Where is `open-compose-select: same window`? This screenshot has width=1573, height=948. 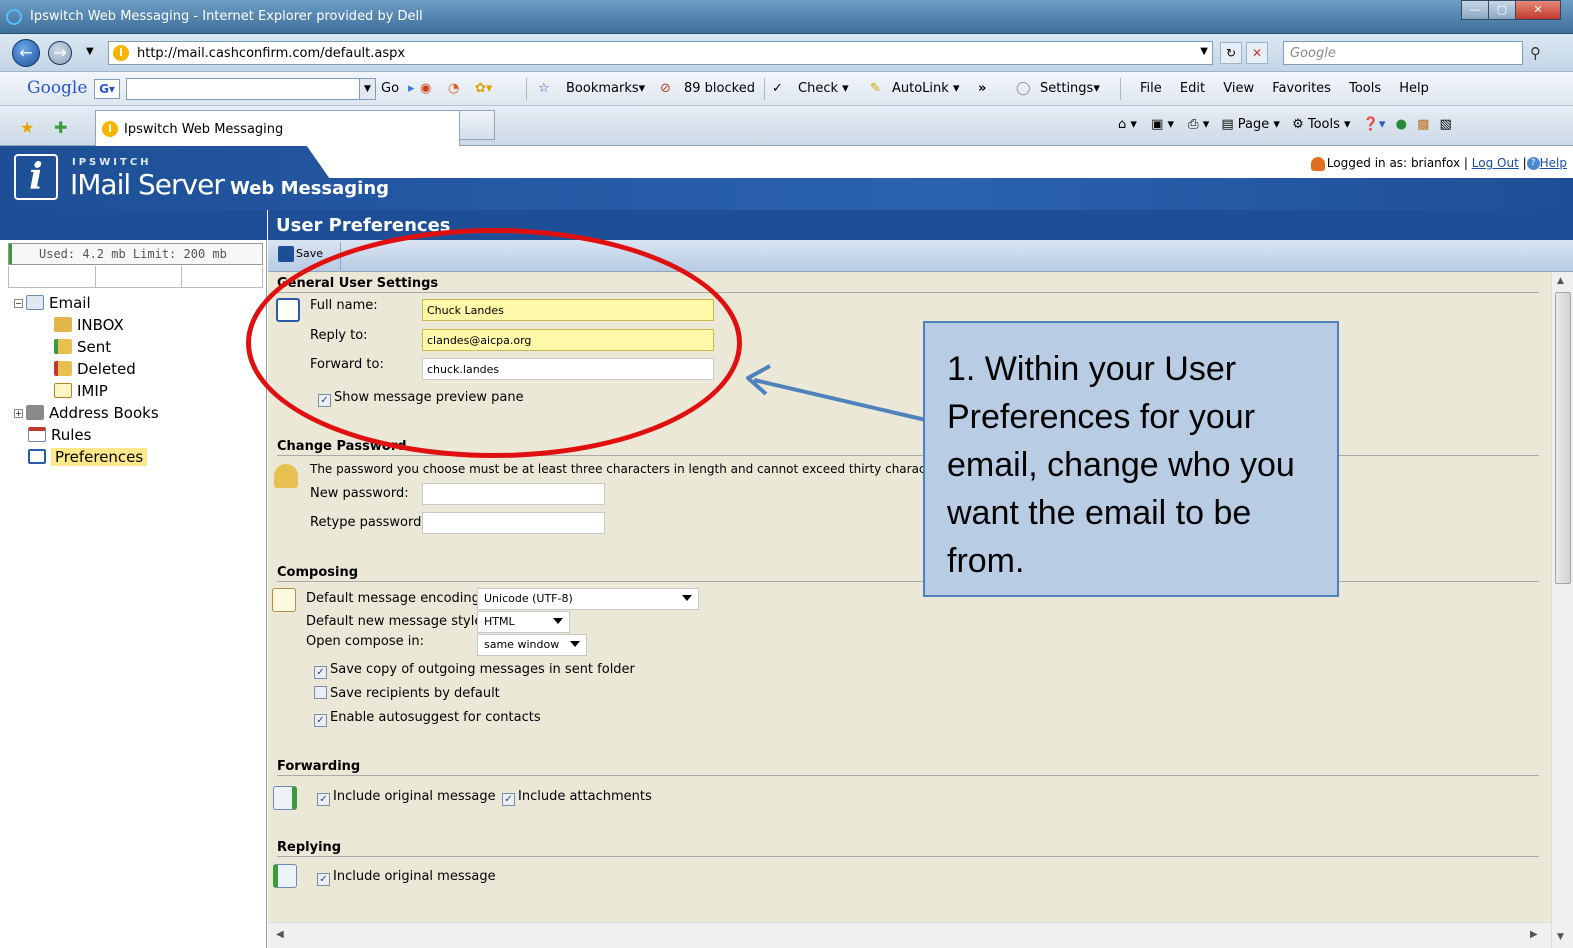
open-compose-select: same window is located at coordinates (532, 645).